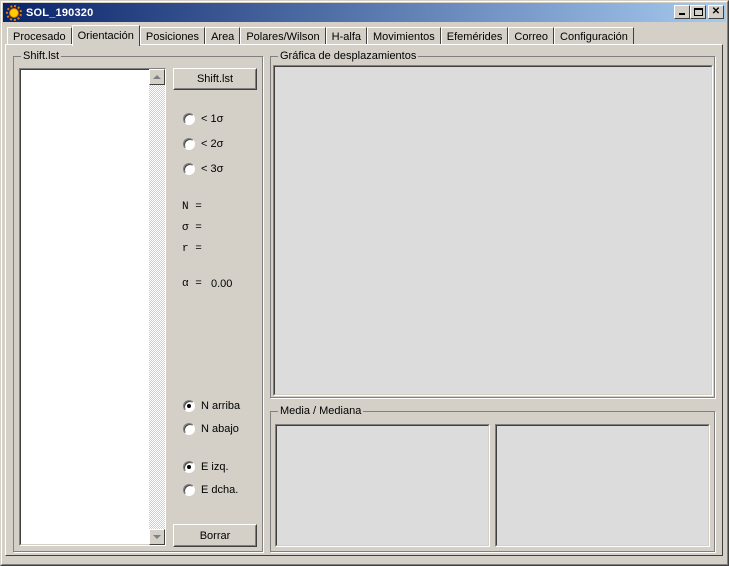  I want to click on tab-posiciones: Posiciones, so click(172, 36).